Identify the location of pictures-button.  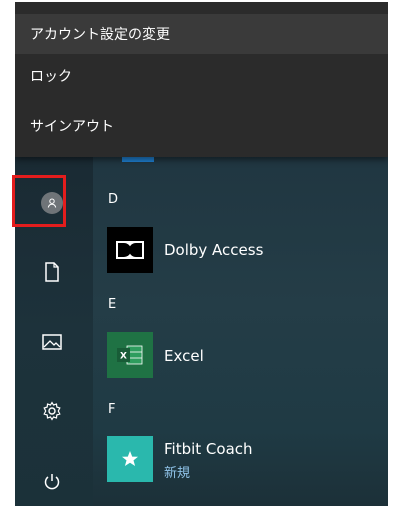
(52, 342).